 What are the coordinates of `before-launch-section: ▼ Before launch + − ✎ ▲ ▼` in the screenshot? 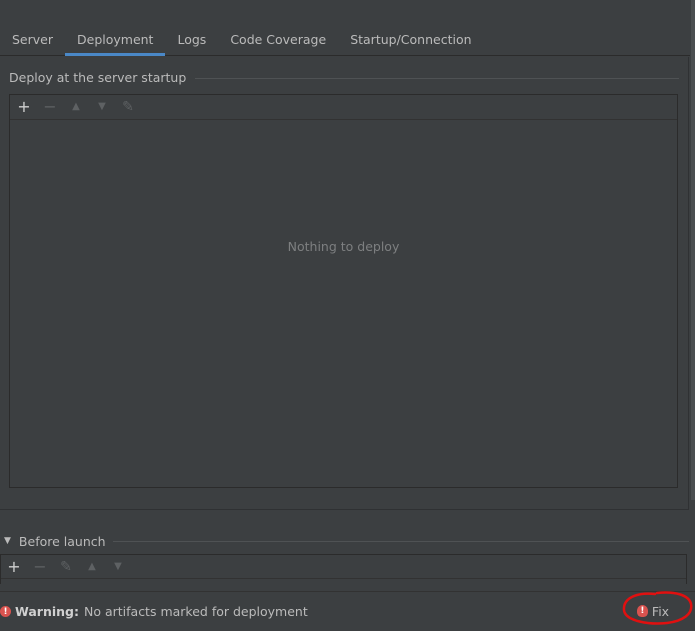 It's located at (344, 558).